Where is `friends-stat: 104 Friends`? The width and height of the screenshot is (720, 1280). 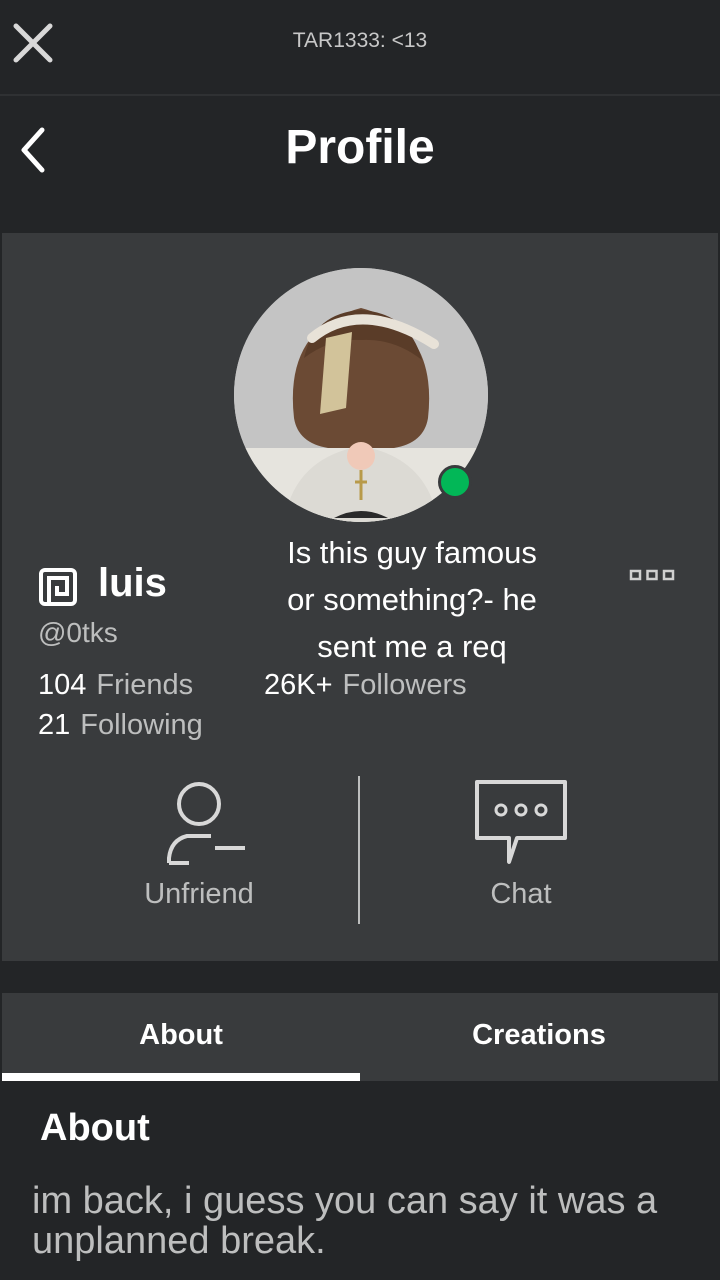
friends-stat: 104 Friends is located at coordinates (115, 685).